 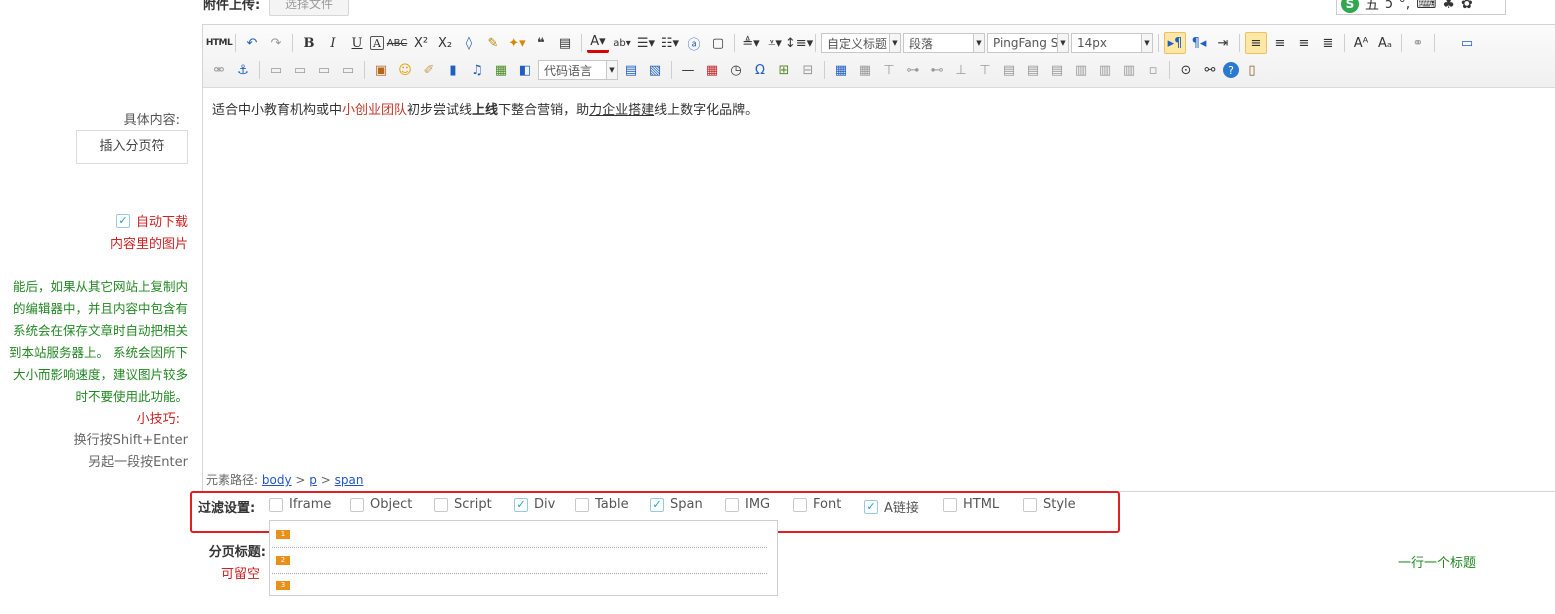 What do you see at coordinates (1426, 6) in the screenshot?
I see `ime-keyboard-icon: ⌨` at bounding box center [1426, 6].